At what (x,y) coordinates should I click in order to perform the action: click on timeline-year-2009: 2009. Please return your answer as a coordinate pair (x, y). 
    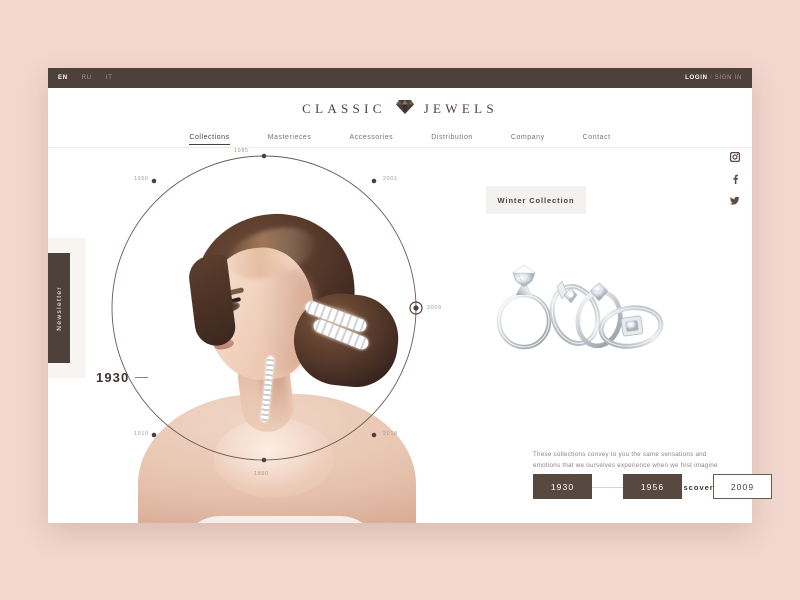
    Looking at the image, I should click on (434, 308).